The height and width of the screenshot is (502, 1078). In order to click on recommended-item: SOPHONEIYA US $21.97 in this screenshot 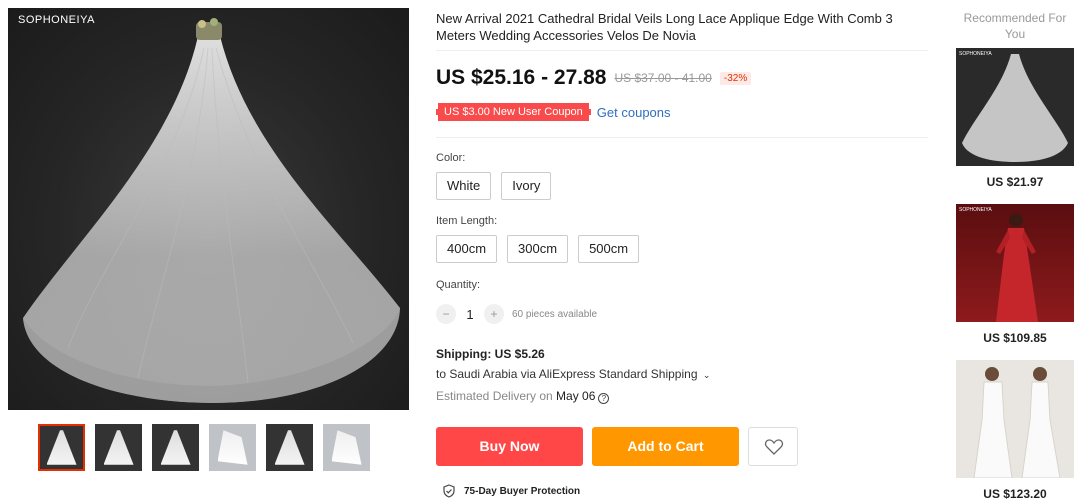, I will do `click(1015, 118)`.